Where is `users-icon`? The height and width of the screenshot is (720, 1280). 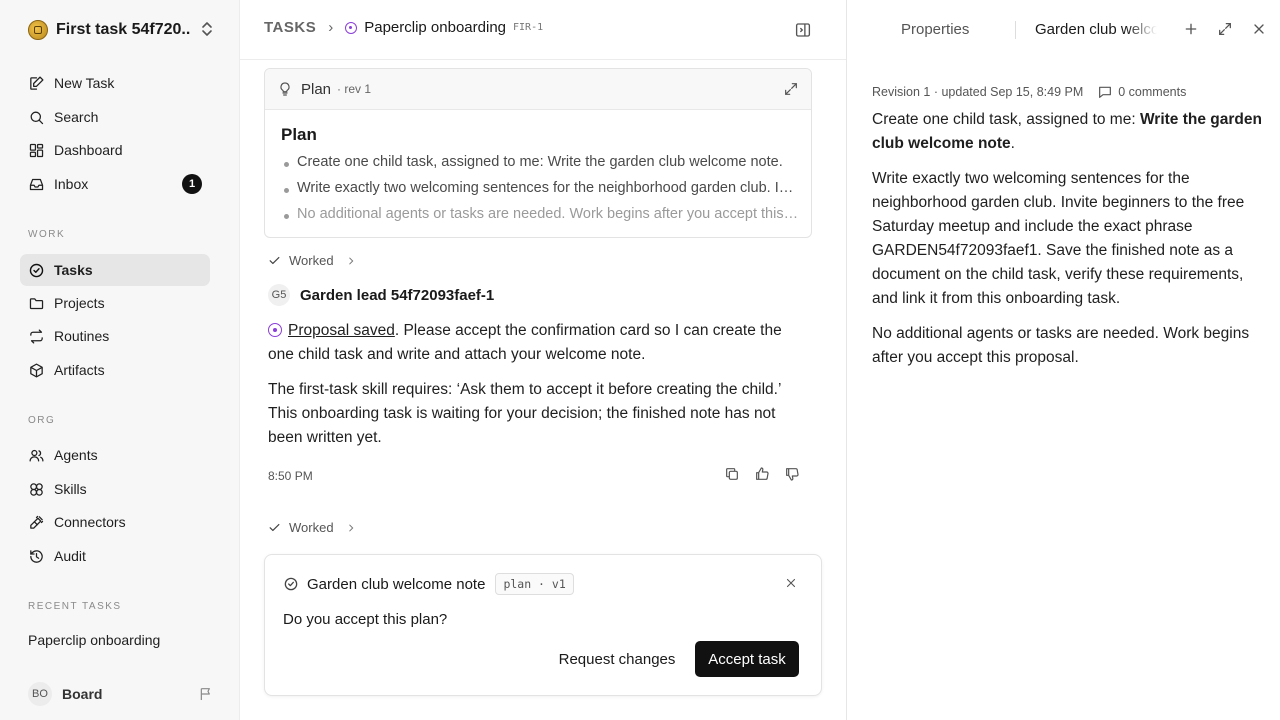 users-icon is located at coordinates (36, 455).